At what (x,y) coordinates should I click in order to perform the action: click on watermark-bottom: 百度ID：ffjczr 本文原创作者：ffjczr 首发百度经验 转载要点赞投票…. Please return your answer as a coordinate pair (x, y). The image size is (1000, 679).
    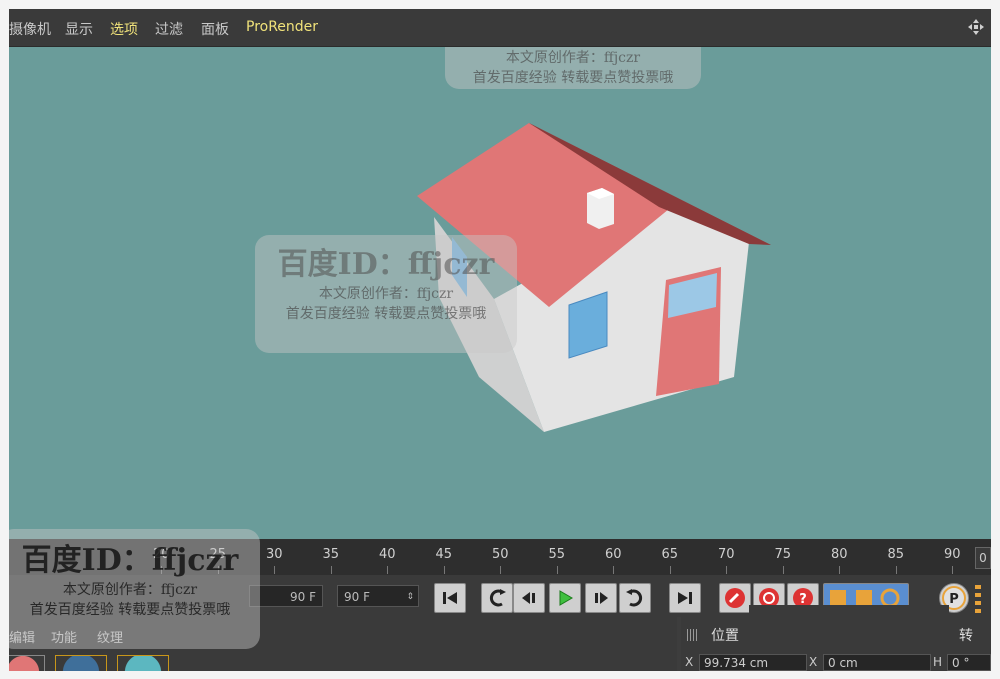
    Looking at the image, I should click on (134, 589).